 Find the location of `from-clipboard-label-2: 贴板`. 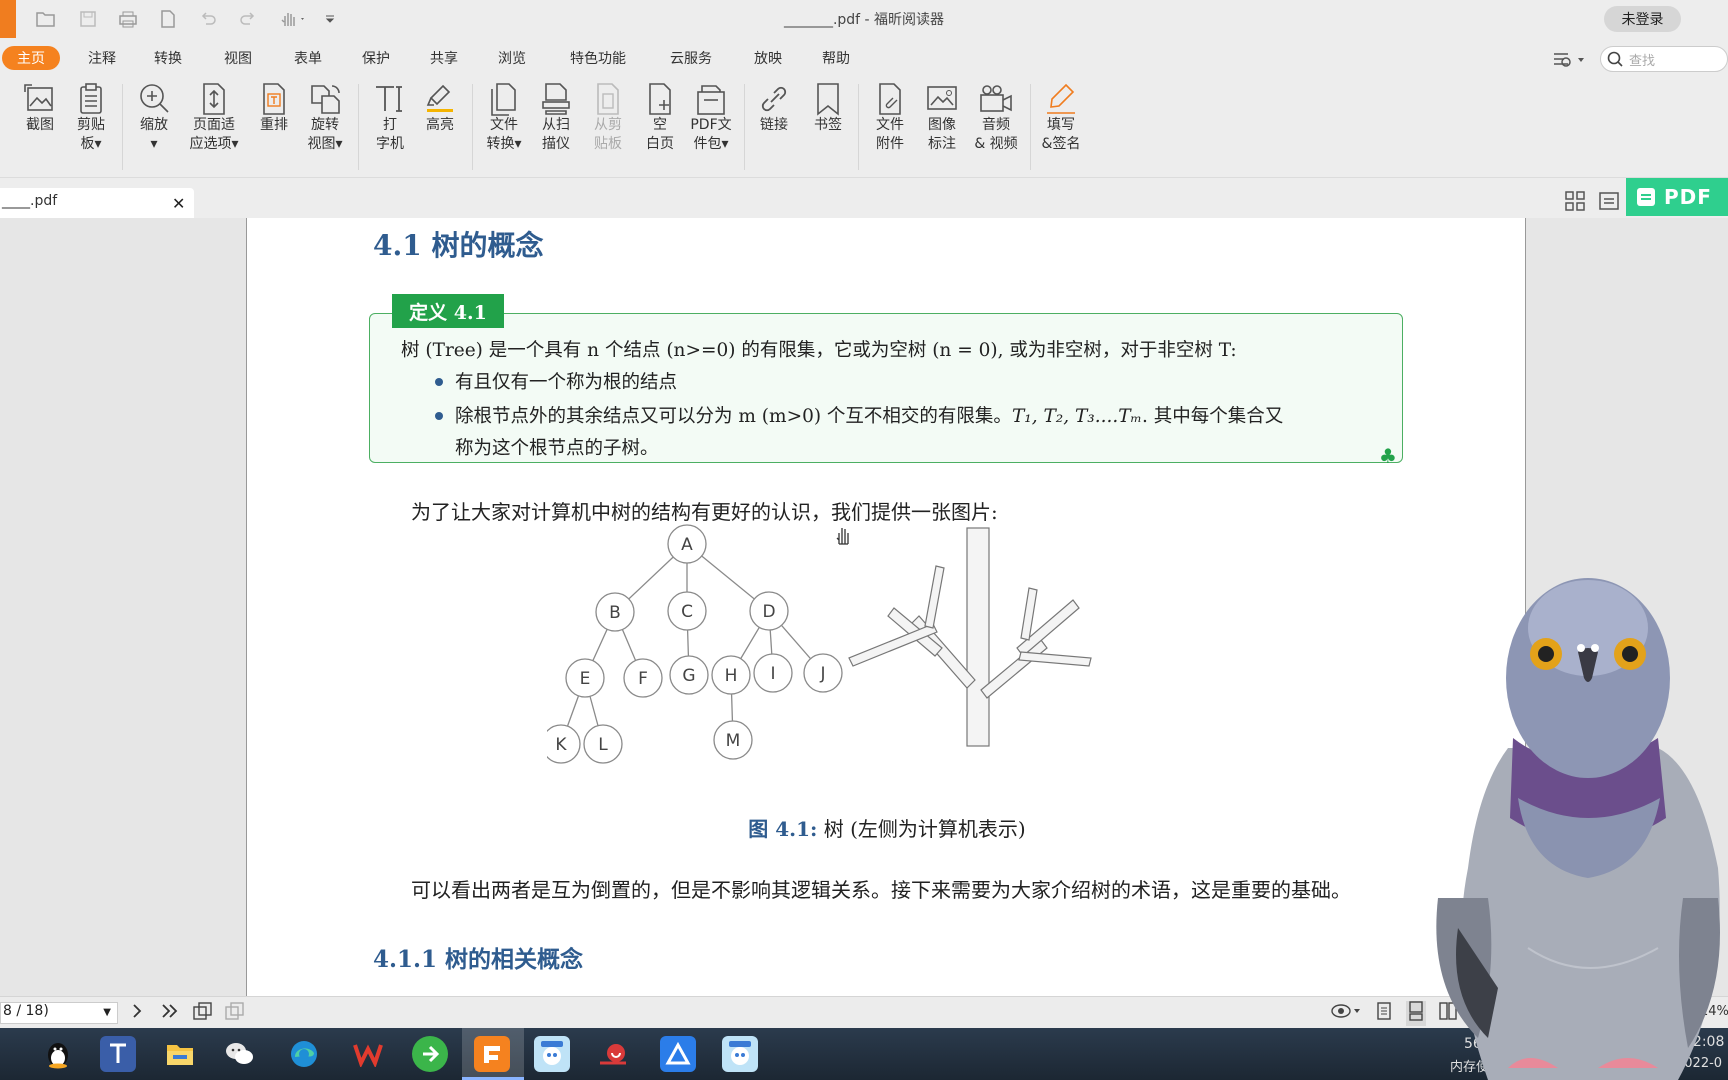

from-clipboard-label-2: 贴板 is located at coordinates (608, 144).